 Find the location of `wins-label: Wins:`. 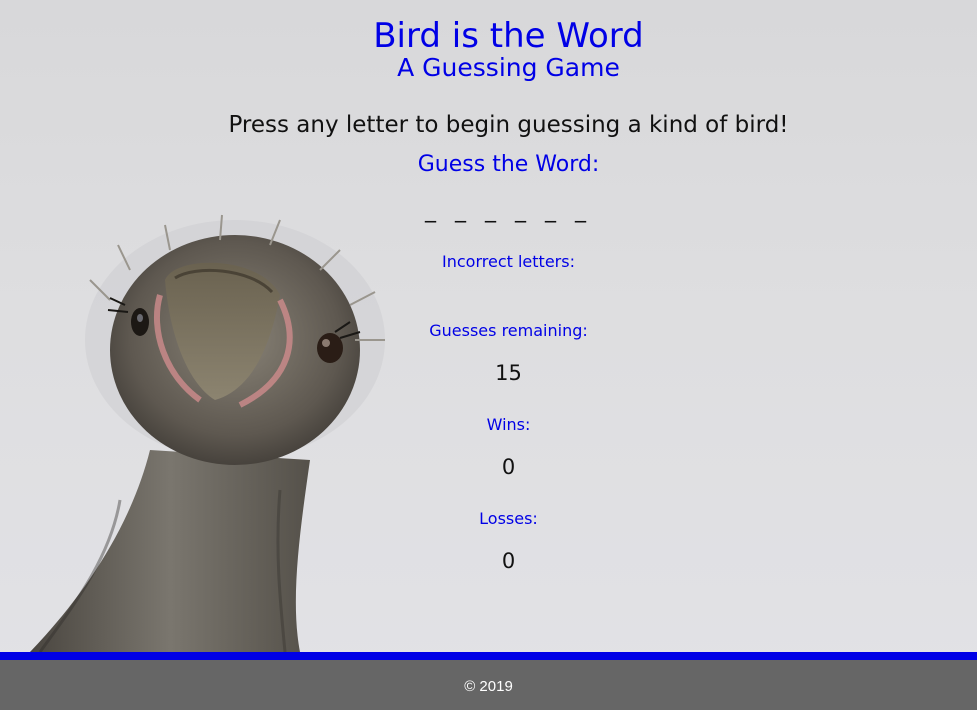

wins-label: Wins: is located at coordinates (508, 424).